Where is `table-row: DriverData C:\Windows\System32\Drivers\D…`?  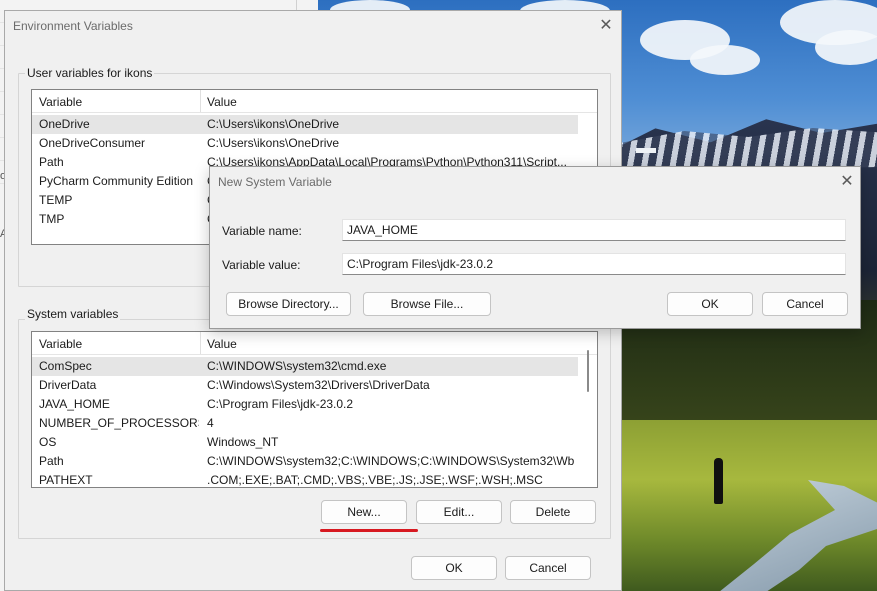 table-row: DriverData C:\Windows\System32\Drivers\D… is located at coordinates (305, 385).